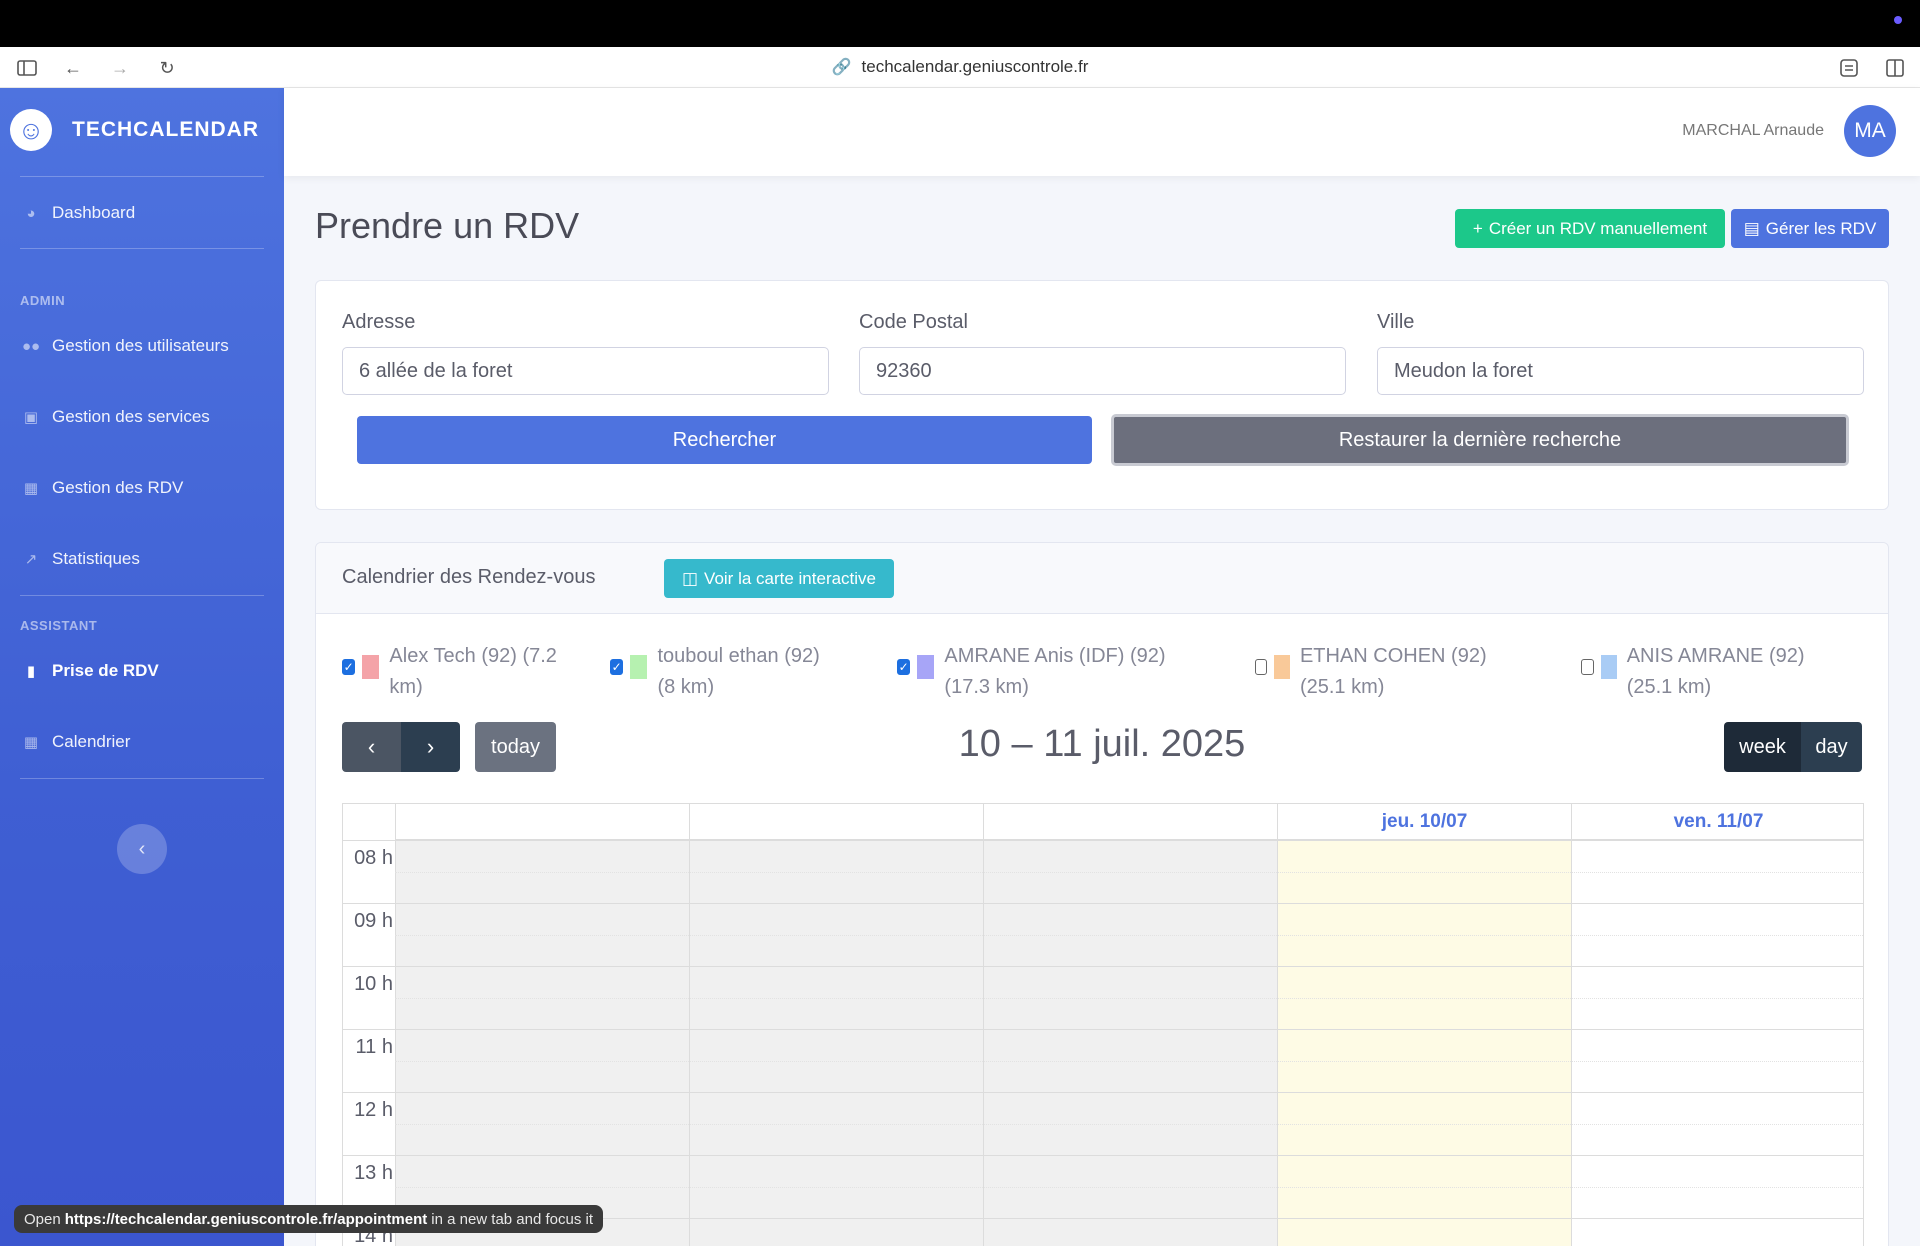 This screenshot has width=1920, height=1246. Describe the element at coordinates (1380, 672) in the screenshot. I see `technician-filter: ETHAN COHEN (92) (25.1 km)` at that location.